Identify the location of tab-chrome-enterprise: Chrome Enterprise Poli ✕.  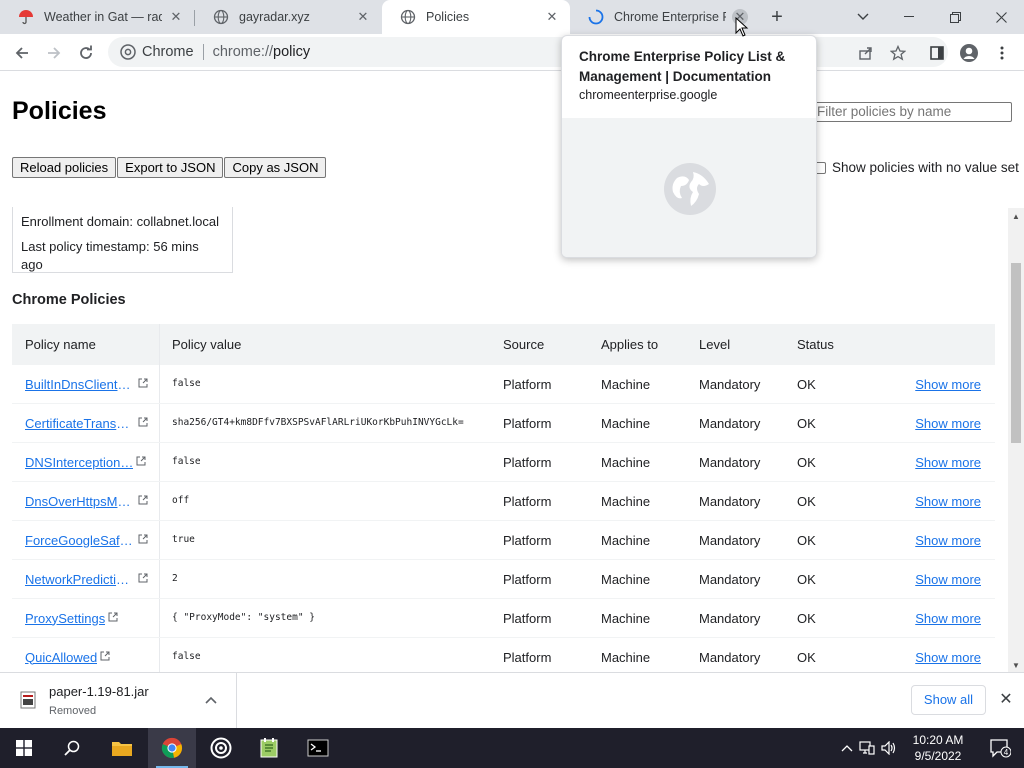
(664, 17).